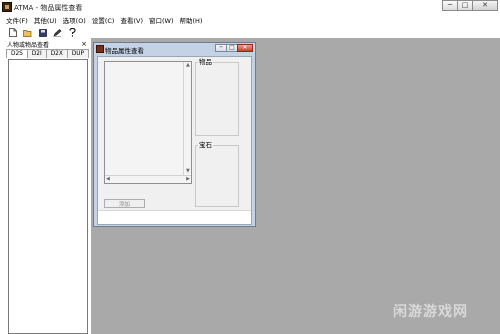 The image size is (500, 334). I want to click on scroll-right-icon: ▶, so click(188, 179).